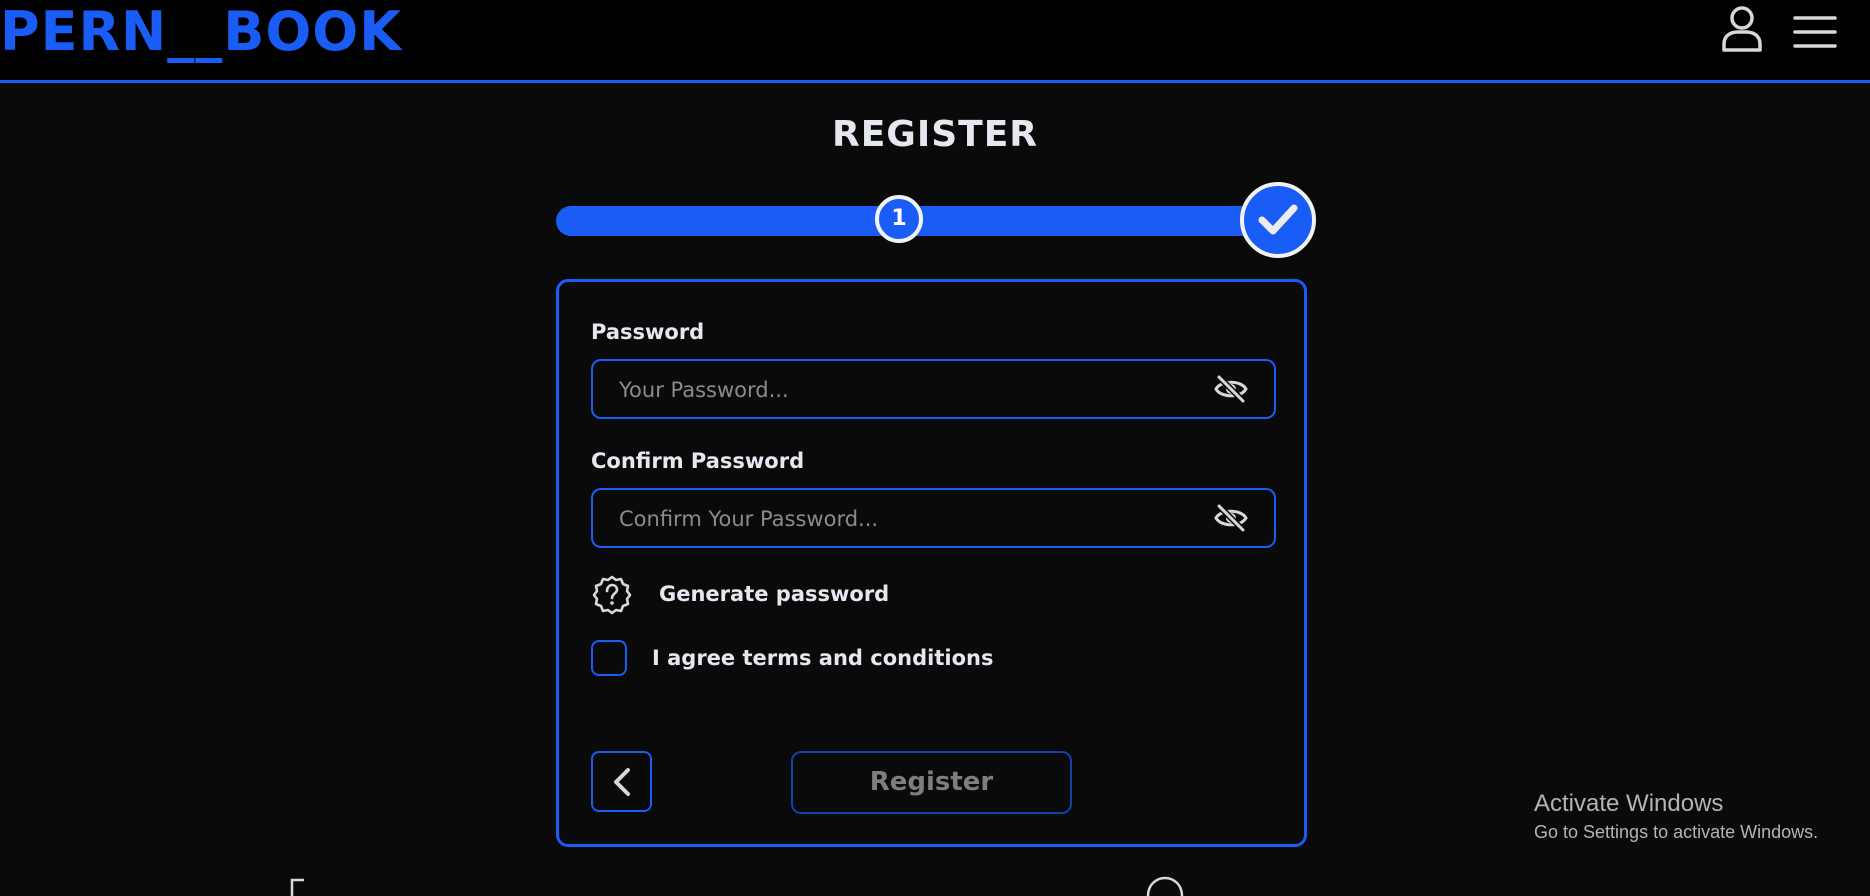 The image size is (1870, 896). I want to click on watermark-subtitle: Go to Settings to activate Windows., so click(1676, 832).